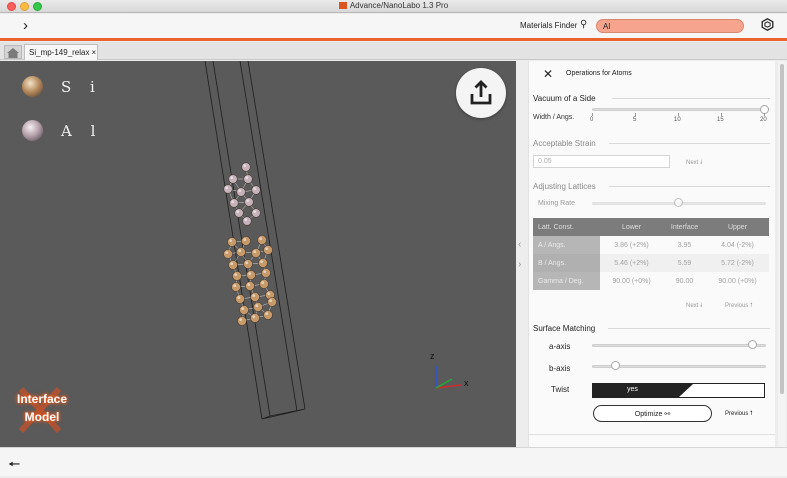 The width and height of the screenshot is (787, 478). I want to click on a-axis-slider-knob, so click(752, 344).